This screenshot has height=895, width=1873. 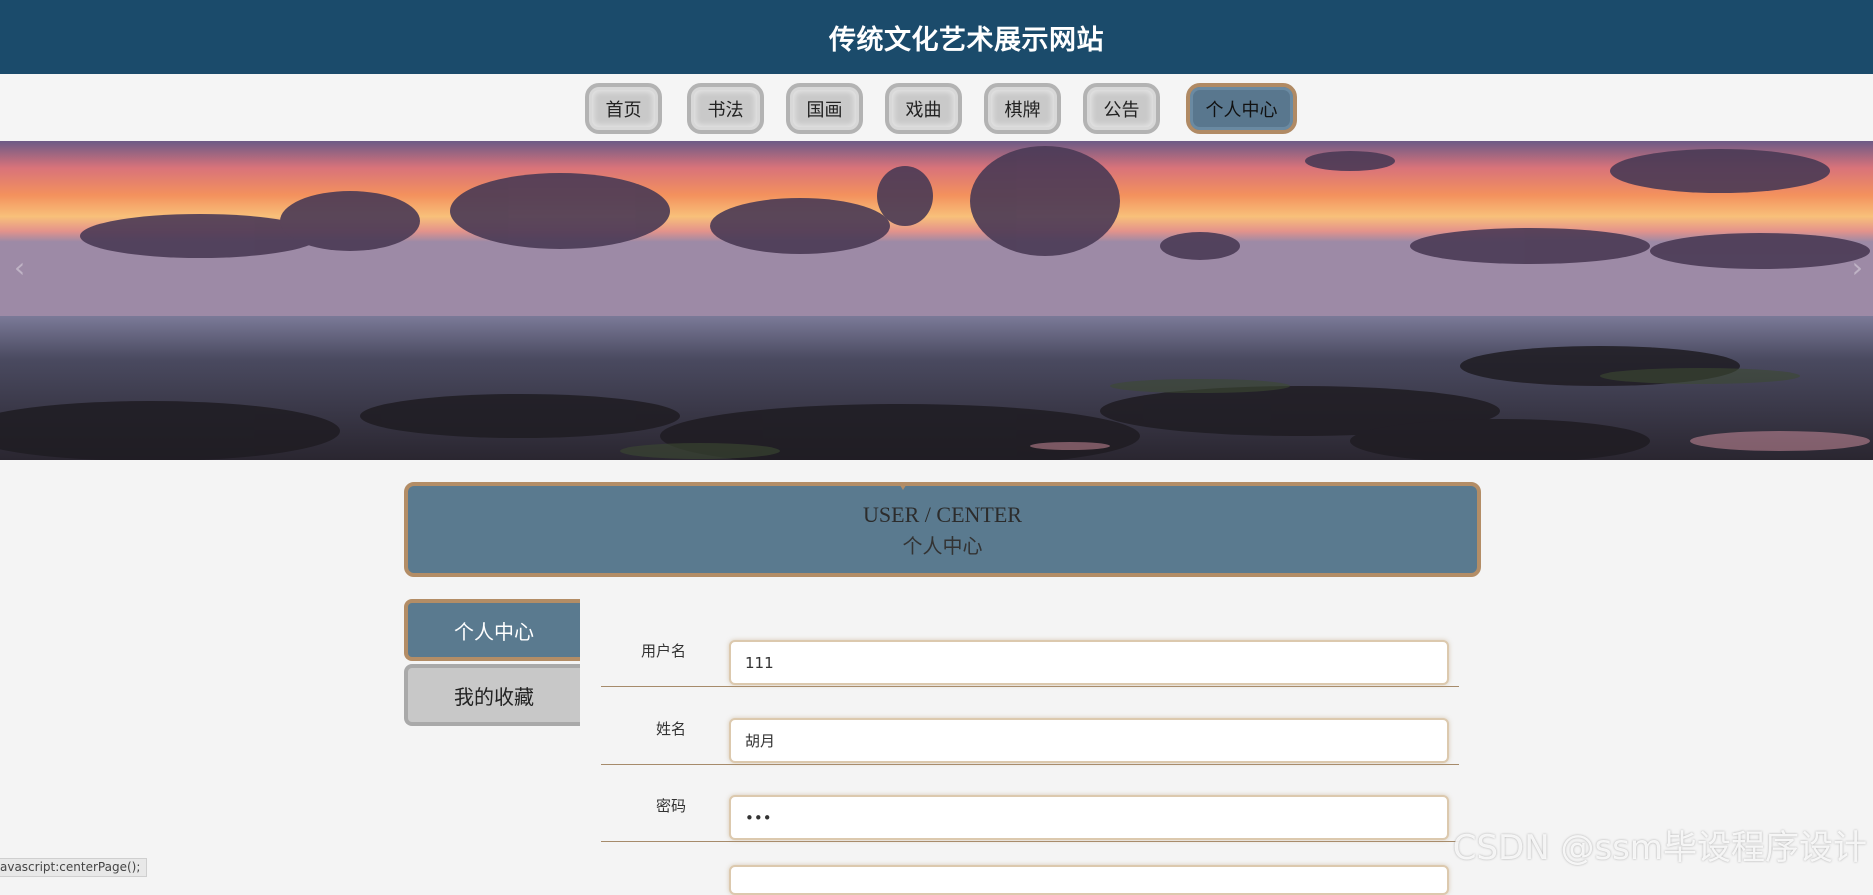 What do you see at coordinates (670, 806) in the screenshot?
I see `password-label: 密码` at bounding box center [670, 806].